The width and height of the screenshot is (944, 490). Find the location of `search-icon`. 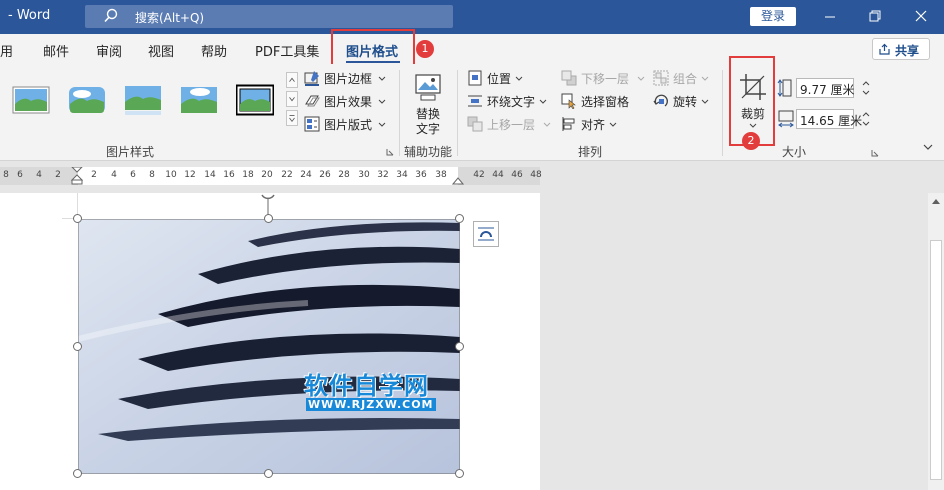

search-icon is located at coordinates (111, 15).